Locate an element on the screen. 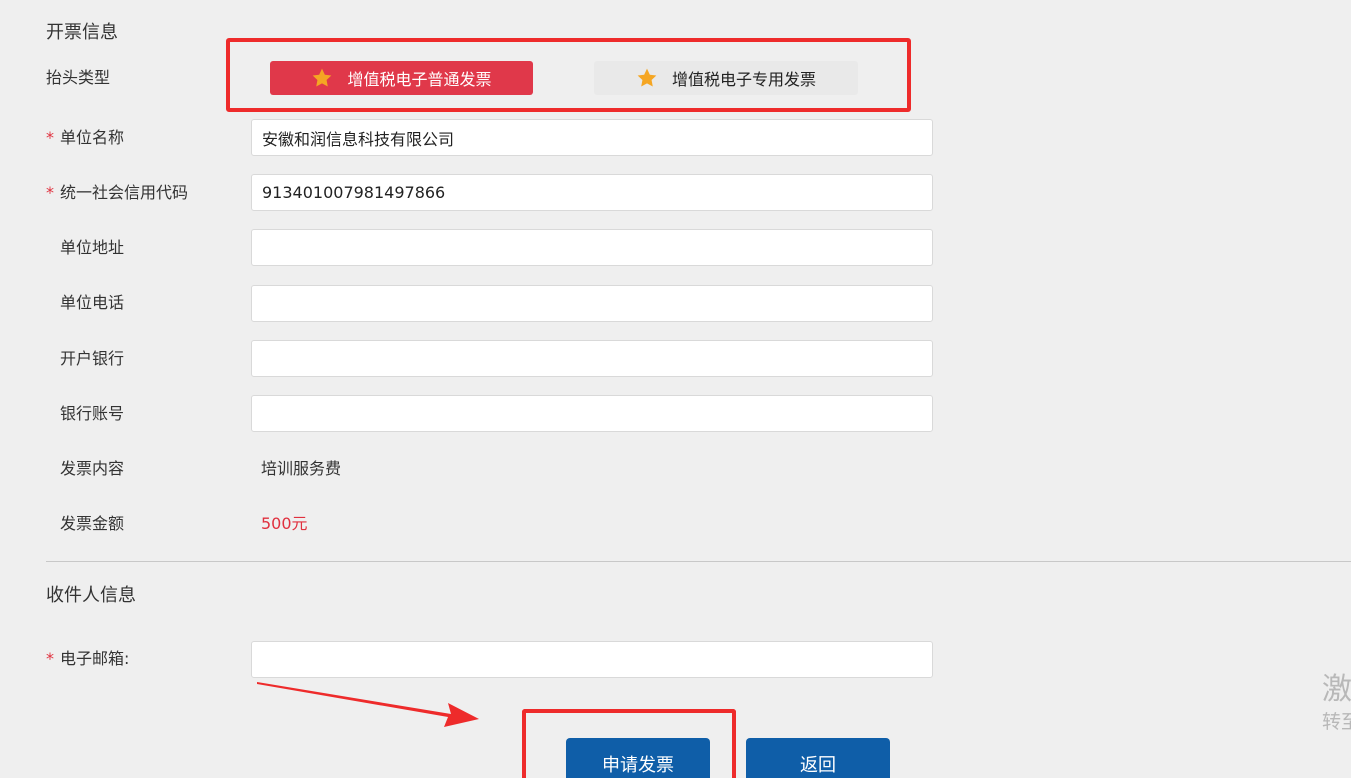 This screenshot has height=778, width=1351. email-label: * 电子邮箱: is located at coordinates (87, 659).